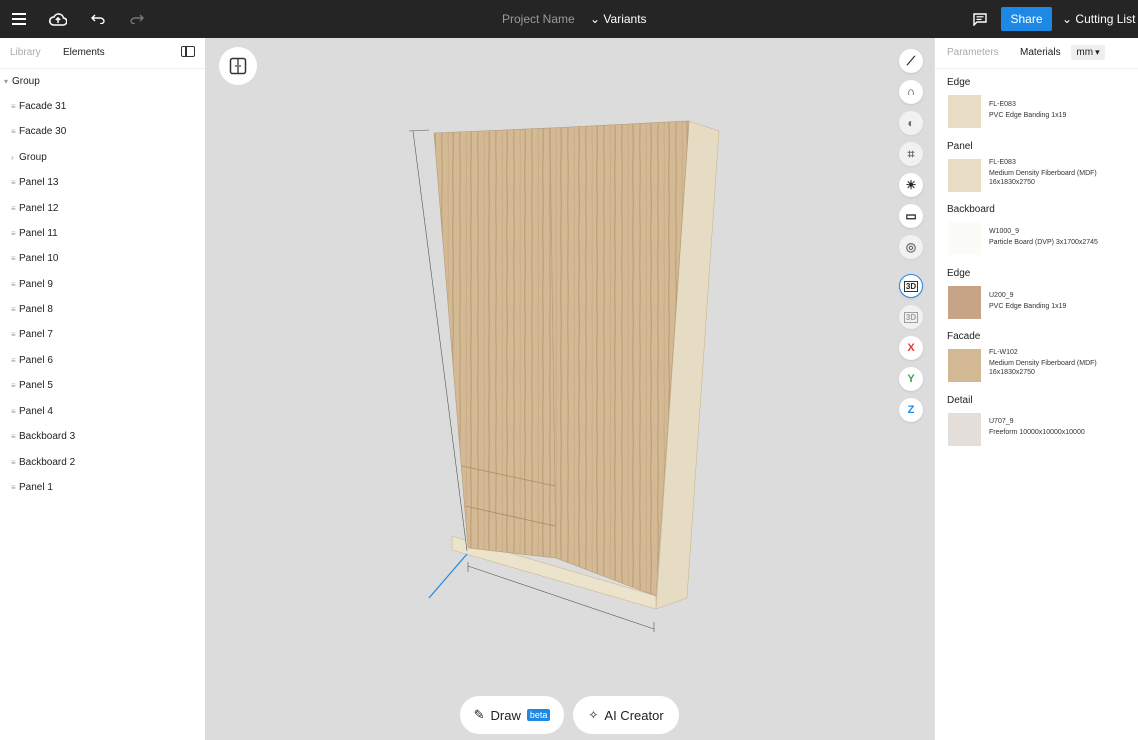 This screenshot has width=1138, height=740. I want to click on undo-icon, so click(98, 19).